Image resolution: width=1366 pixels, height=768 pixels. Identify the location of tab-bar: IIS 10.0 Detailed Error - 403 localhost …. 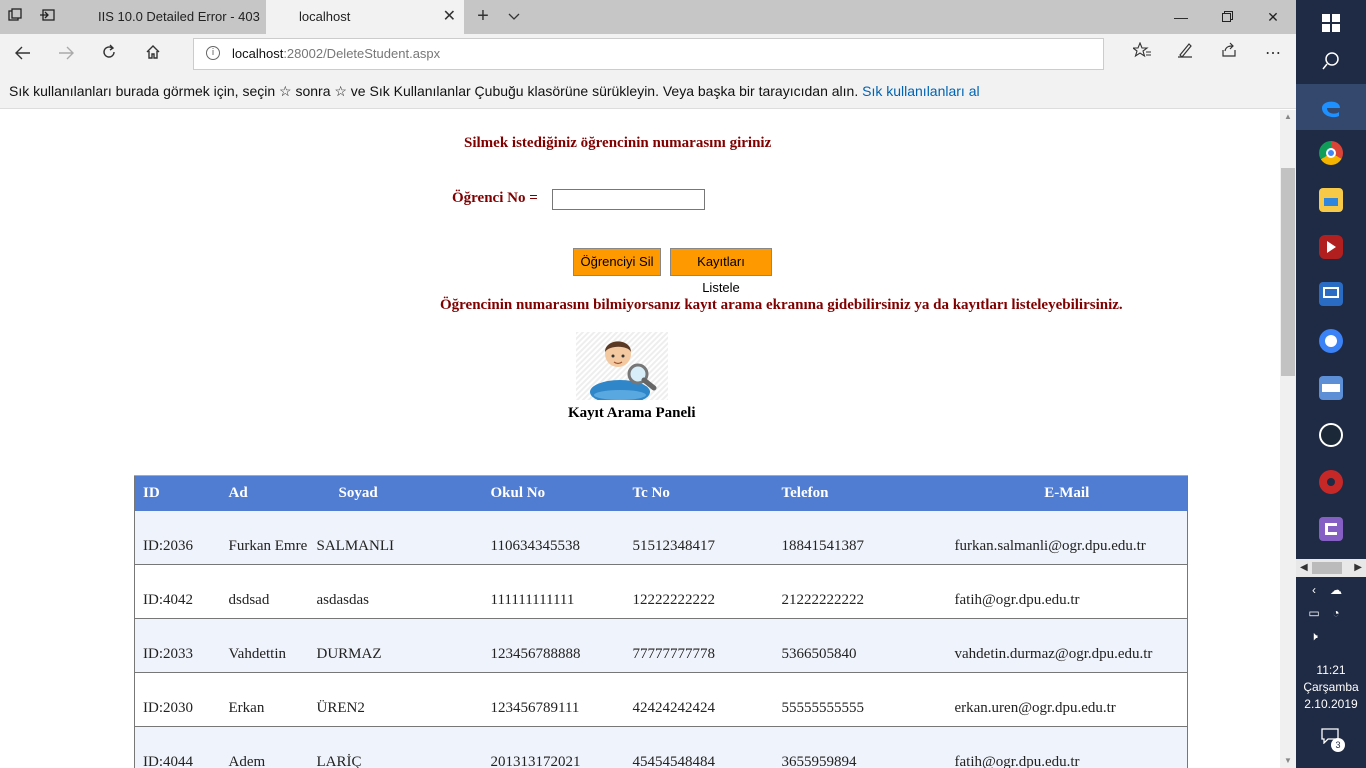
(648, 17).